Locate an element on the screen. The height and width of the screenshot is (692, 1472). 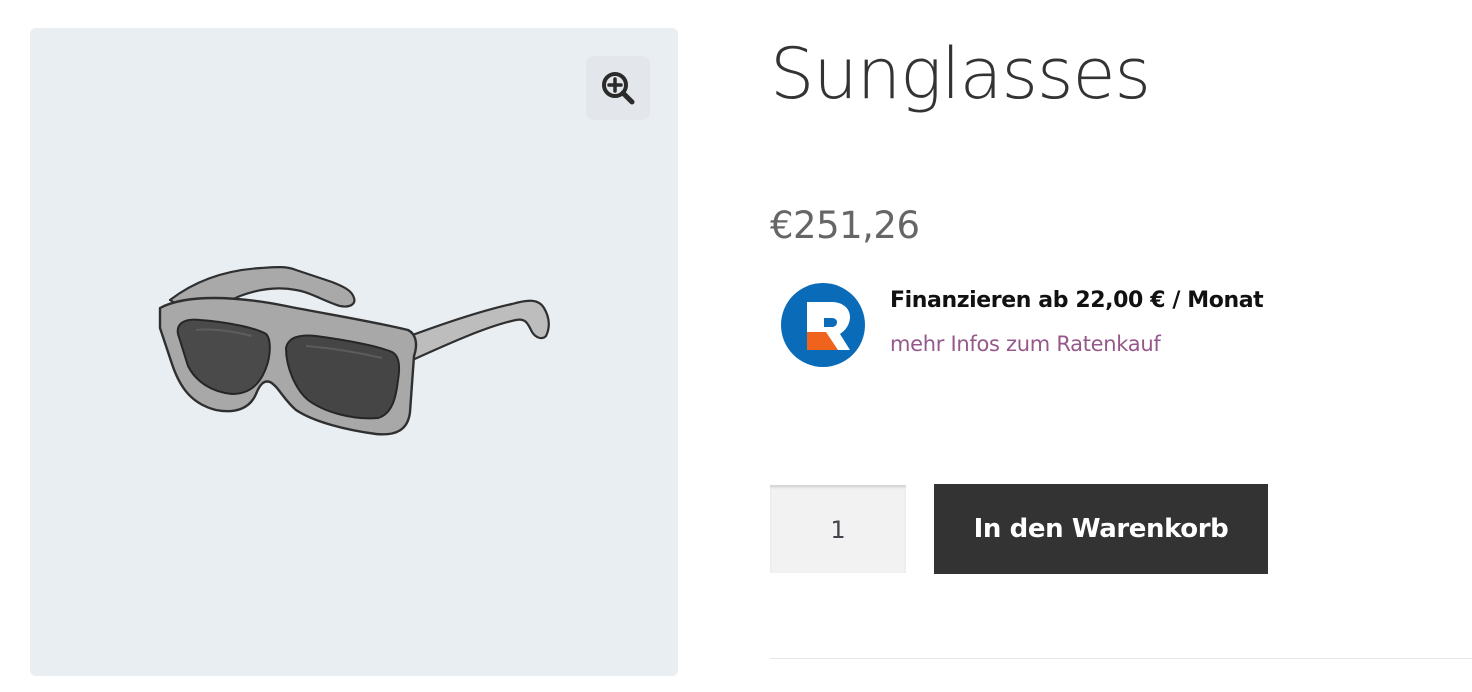
product-title: Sunglasses is located at coordinates (960, 74).